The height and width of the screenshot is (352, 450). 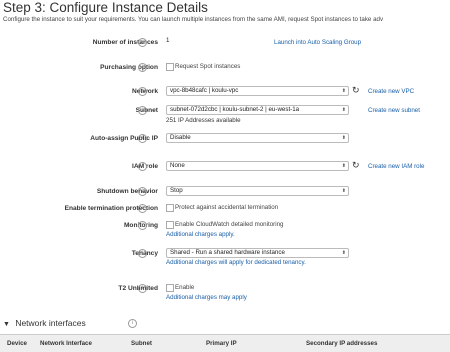 I want to click on page-title: Step 3: Configure Instance Details, so click(x=105, y=7).